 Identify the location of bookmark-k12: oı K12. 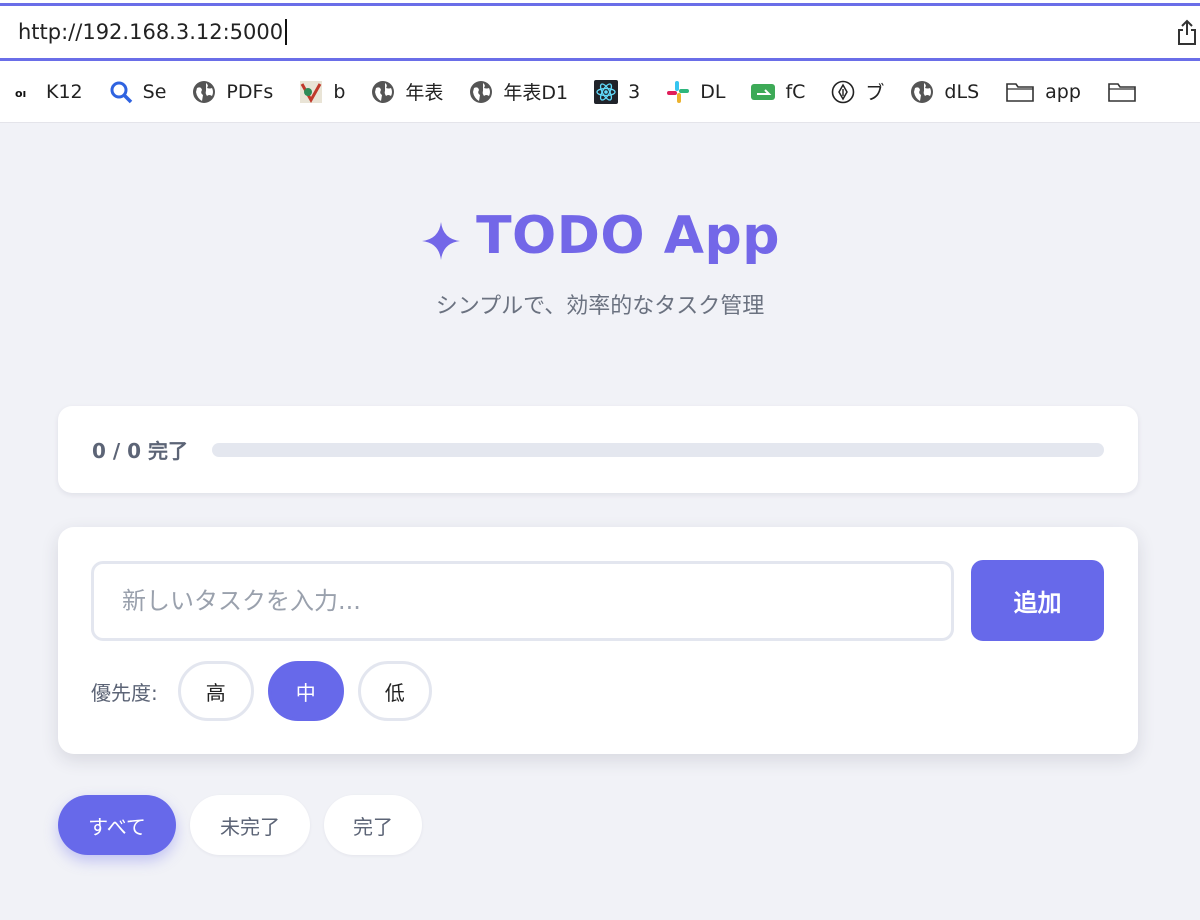
(47, 92).